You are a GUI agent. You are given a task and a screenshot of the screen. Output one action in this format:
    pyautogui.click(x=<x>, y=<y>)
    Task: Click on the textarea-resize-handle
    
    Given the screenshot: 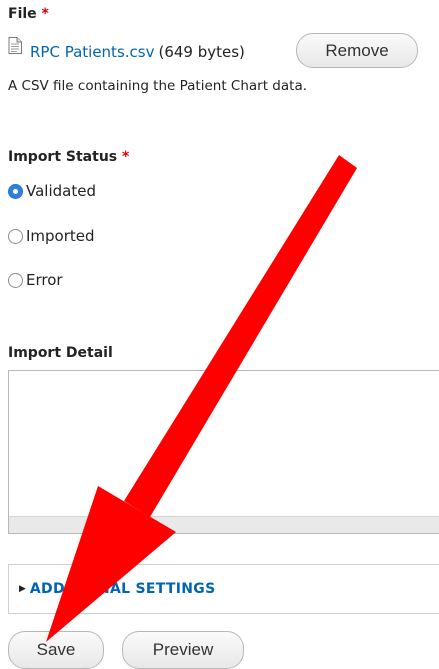 What is the action you would take?
    pyautogui.click(x=224, y=524)
    